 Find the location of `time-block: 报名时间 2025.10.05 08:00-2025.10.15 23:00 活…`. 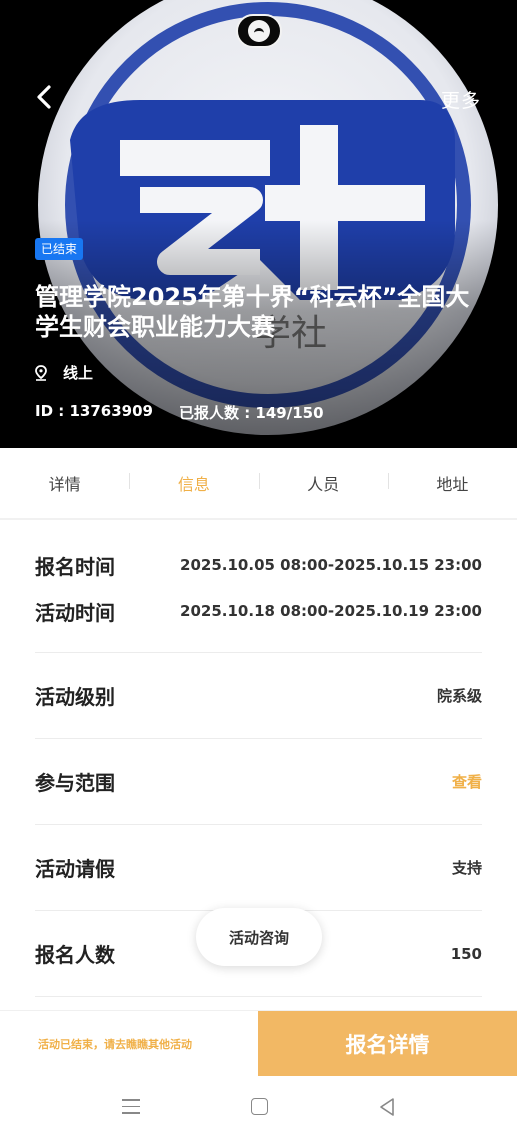

time-block: 报名时间 2025.10.05 08:00-2025.10.15 23:00 活… is located at coordinates (258, 586).